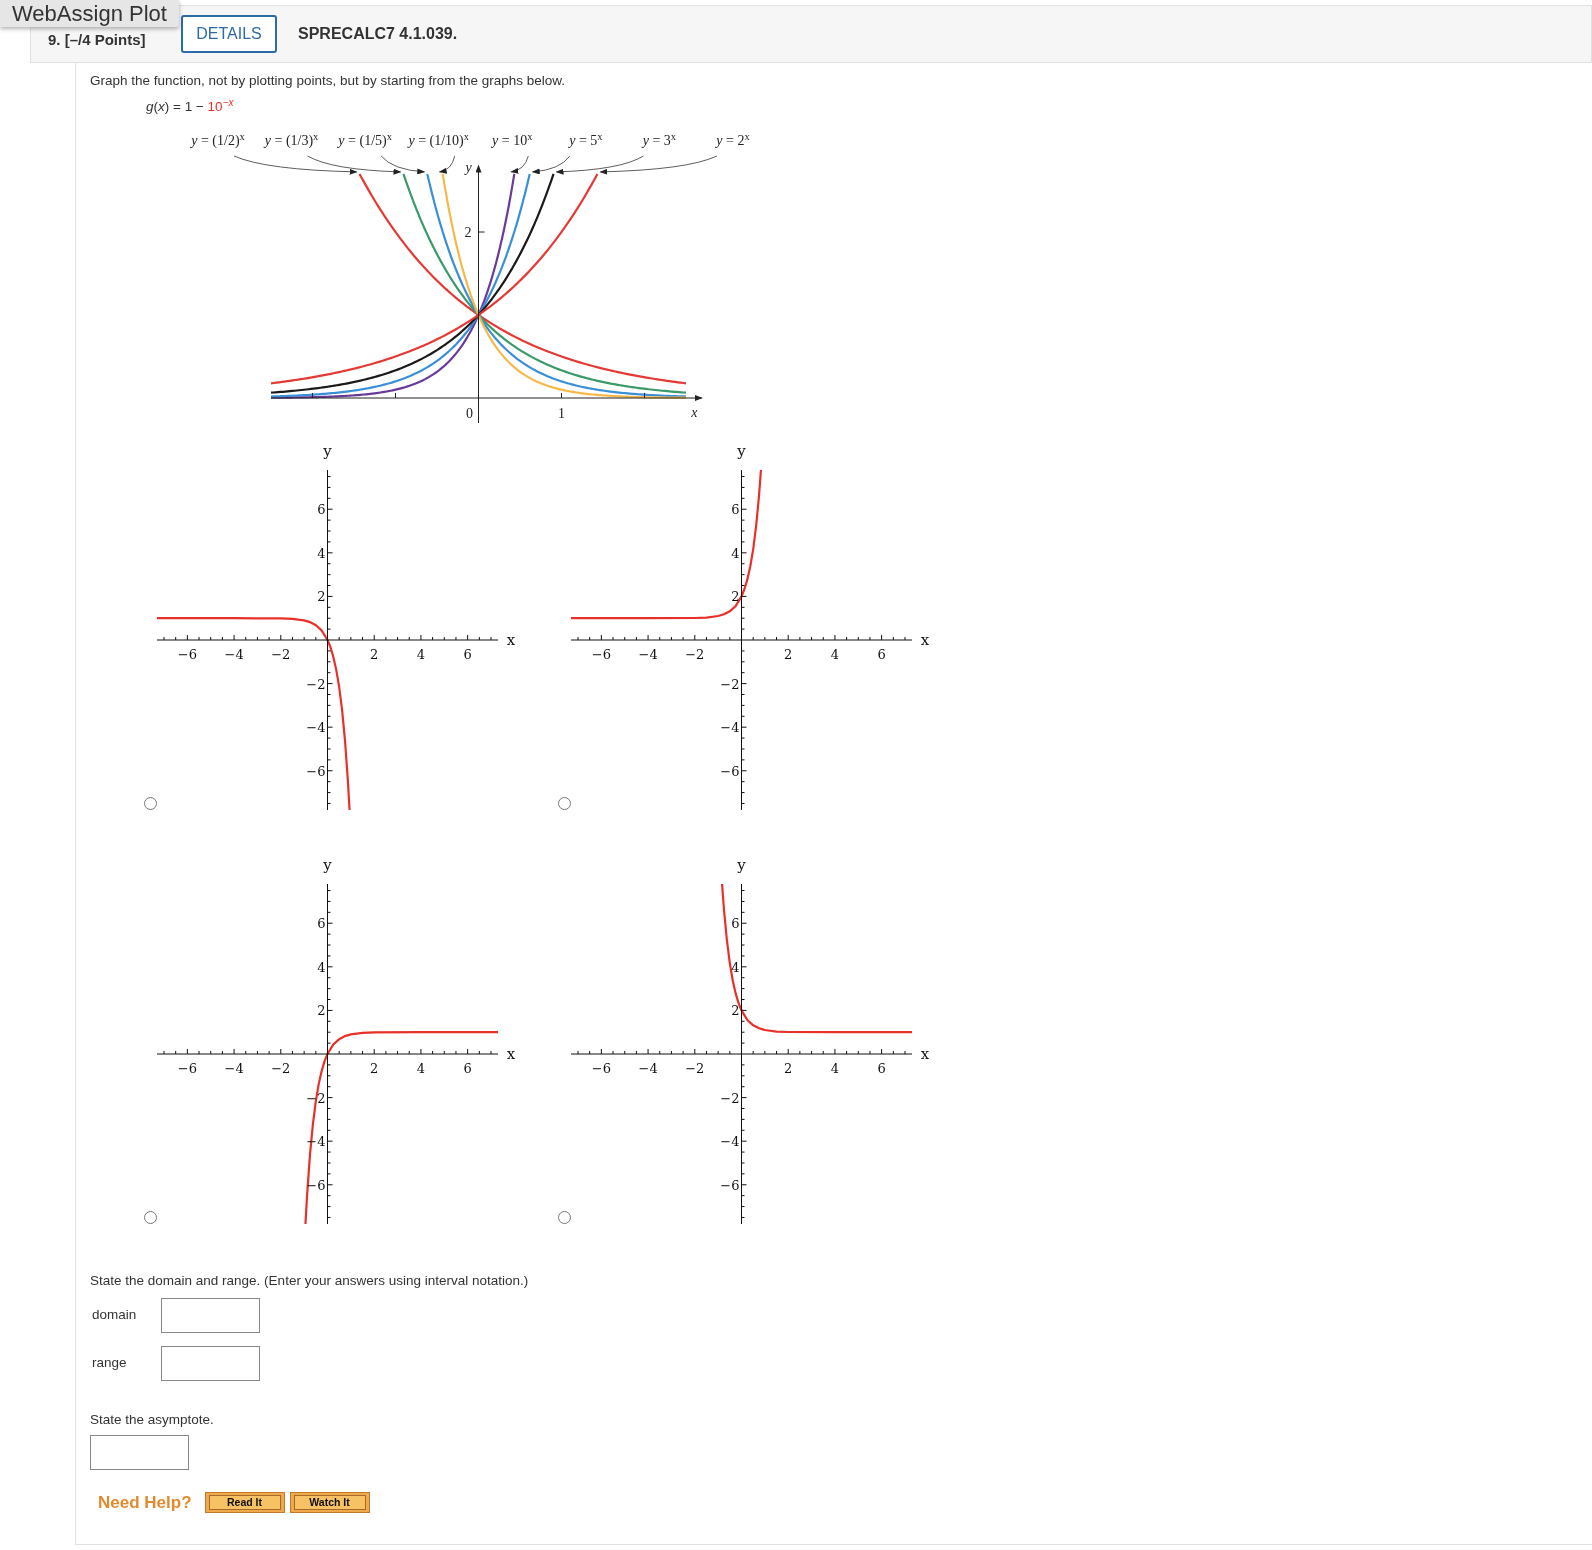 This screenshot has height=1550, width=1592. I want to click on field-label: range, so click(109, 1363).